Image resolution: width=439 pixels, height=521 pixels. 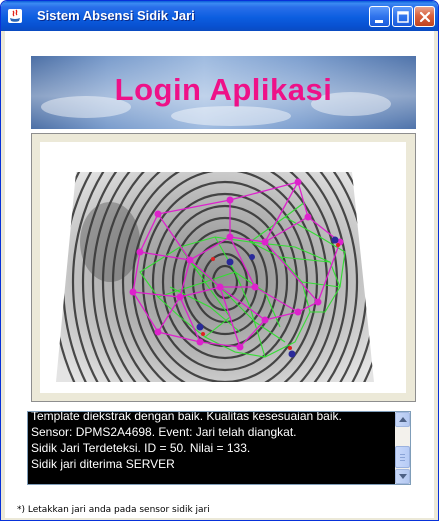 What do you see at coordinates (402, 457) in the screenshot?
I see `scroll-thumb` at bounding box center [402, 457].